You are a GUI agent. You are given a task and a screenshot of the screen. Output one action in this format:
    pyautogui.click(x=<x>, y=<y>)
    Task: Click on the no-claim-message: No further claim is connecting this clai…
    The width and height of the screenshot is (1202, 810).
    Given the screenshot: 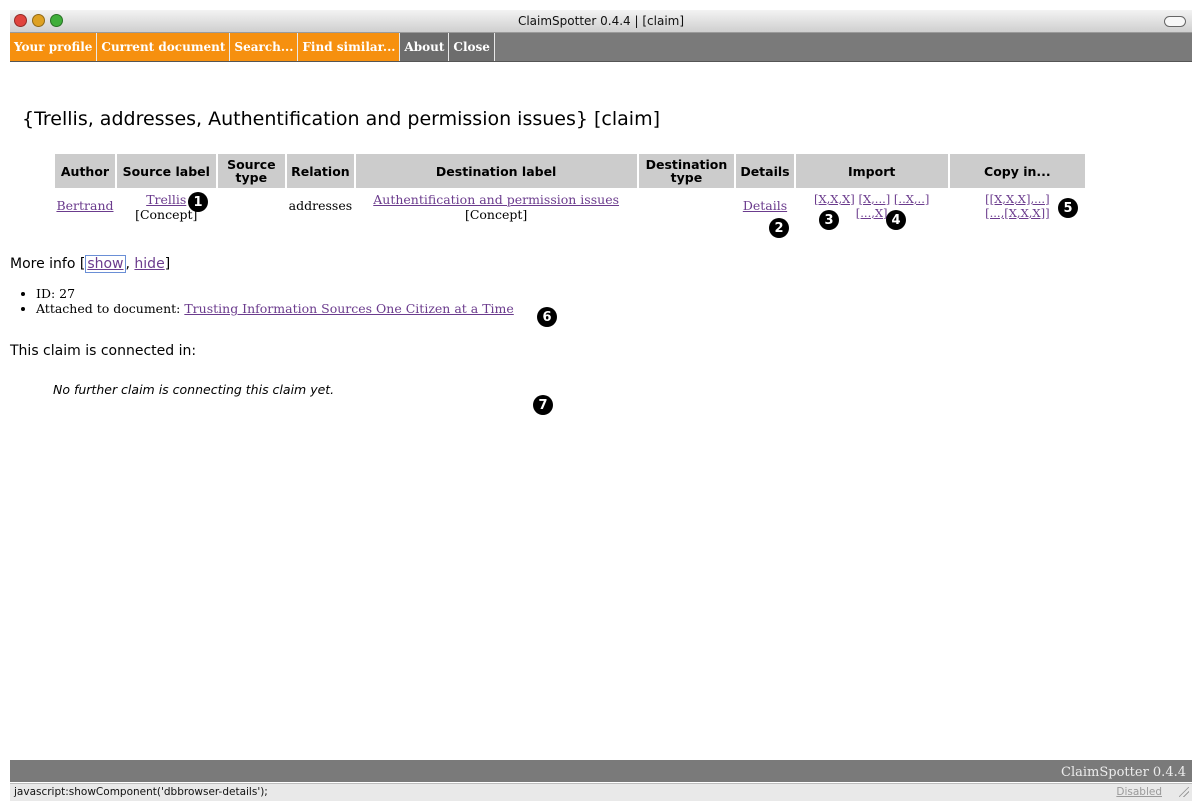 What is the action you would take?
    pyautogui.click(x=194, y=389)
    